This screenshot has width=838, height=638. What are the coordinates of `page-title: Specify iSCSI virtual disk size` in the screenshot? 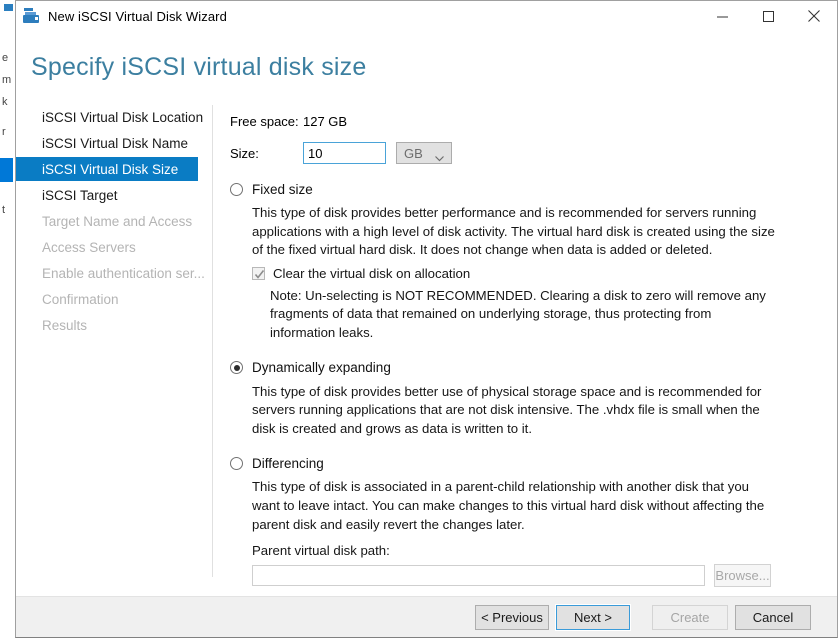 It's located at (199, 67).